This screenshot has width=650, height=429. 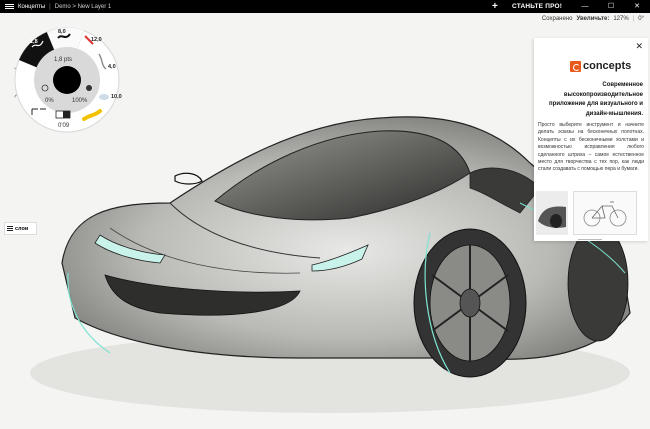 What do you see at coordinates (62, 32) in the screenshot?
I see `tool-2-size: 8,0` at bounding box center [62, 32].